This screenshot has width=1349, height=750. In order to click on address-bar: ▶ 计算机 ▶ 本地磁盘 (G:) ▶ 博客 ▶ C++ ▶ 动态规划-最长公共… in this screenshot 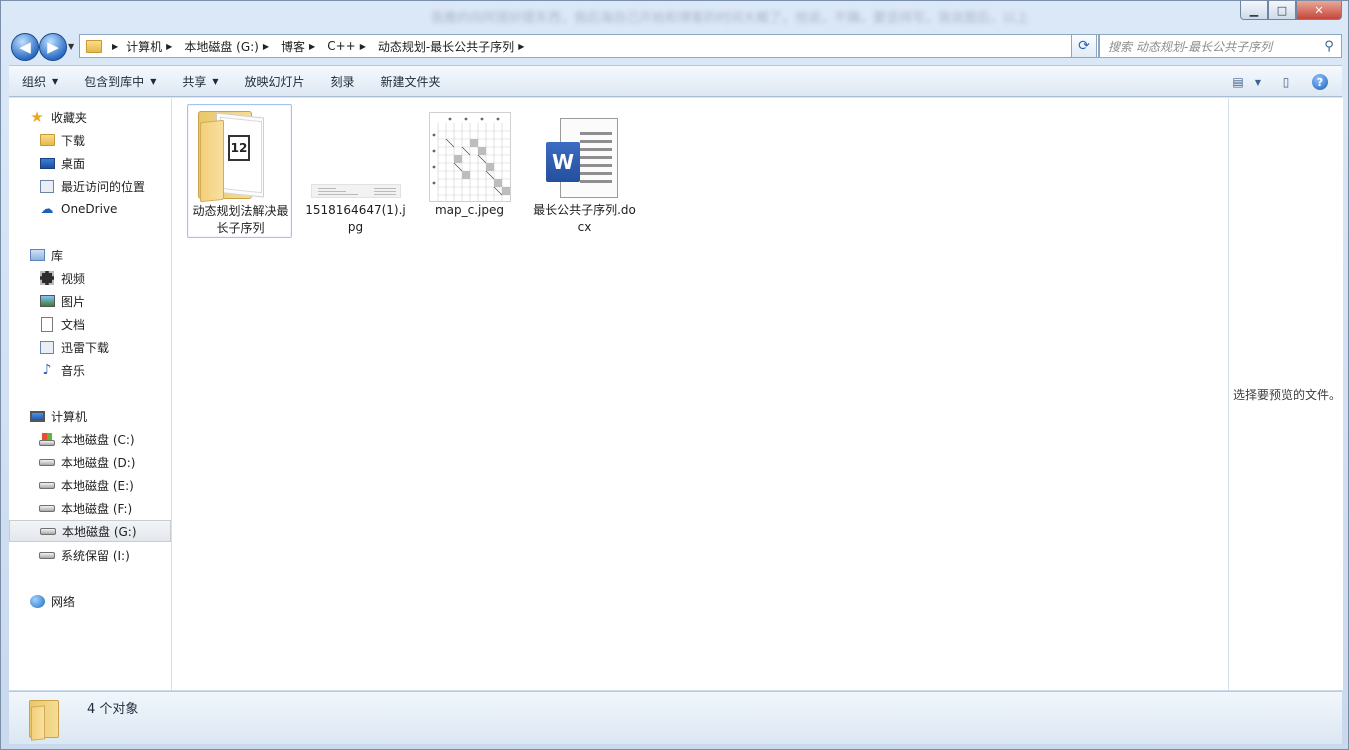, I will do `click(589, 46)`.